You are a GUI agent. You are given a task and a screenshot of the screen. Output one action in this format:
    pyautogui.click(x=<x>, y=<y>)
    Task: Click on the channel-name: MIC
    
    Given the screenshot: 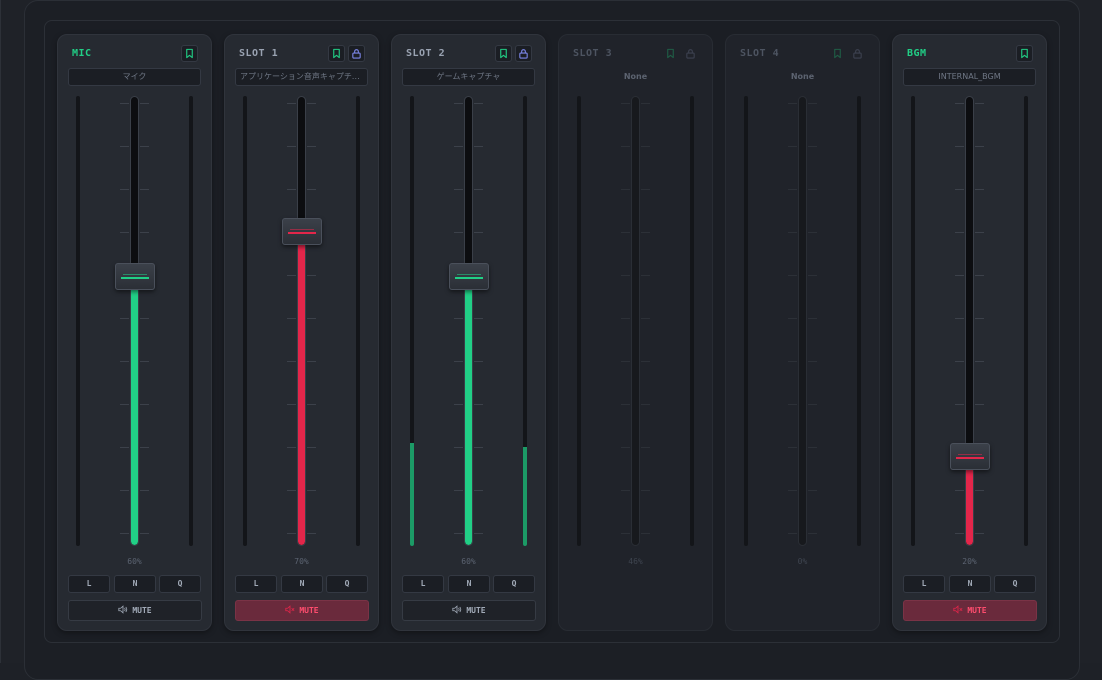 What is the action you would take?
    pyautogui.click(x=82, y=53)
    